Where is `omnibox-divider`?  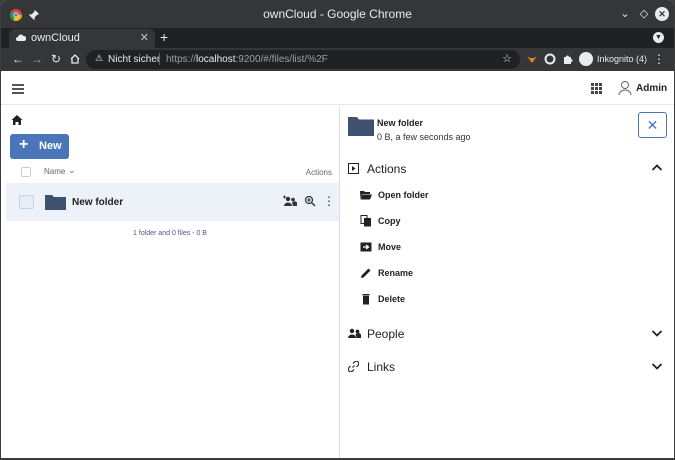
omnibox-divider is located at coordinates (159, 59).